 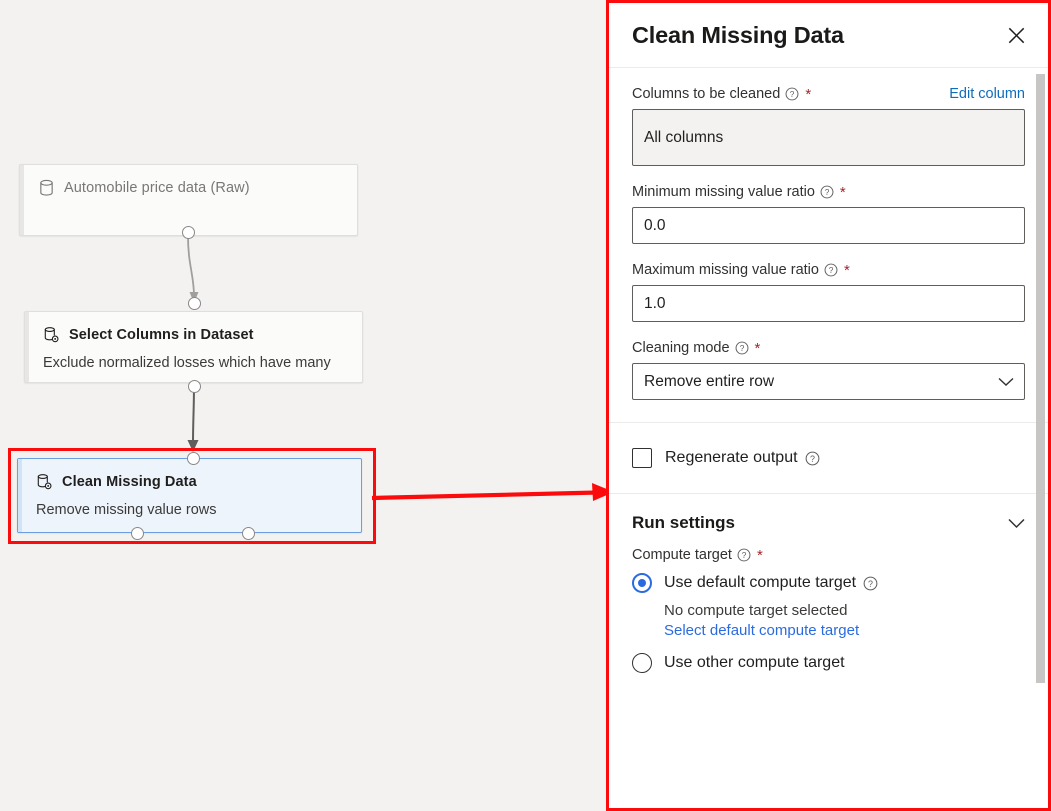 I want to click on field-cleaning-mode: Cleaning mode ? *, so click(x=828, y=370).